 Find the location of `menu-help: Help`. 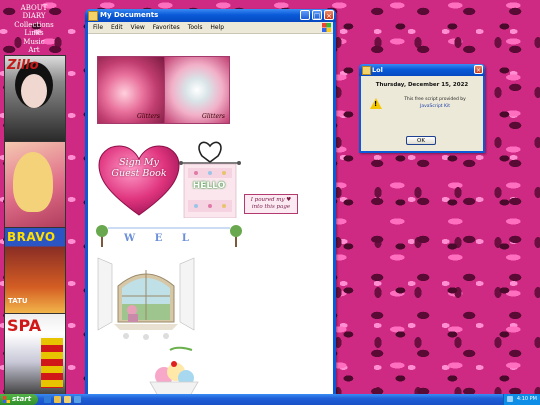

menu-help: Help is located at coordinates (217, 27).